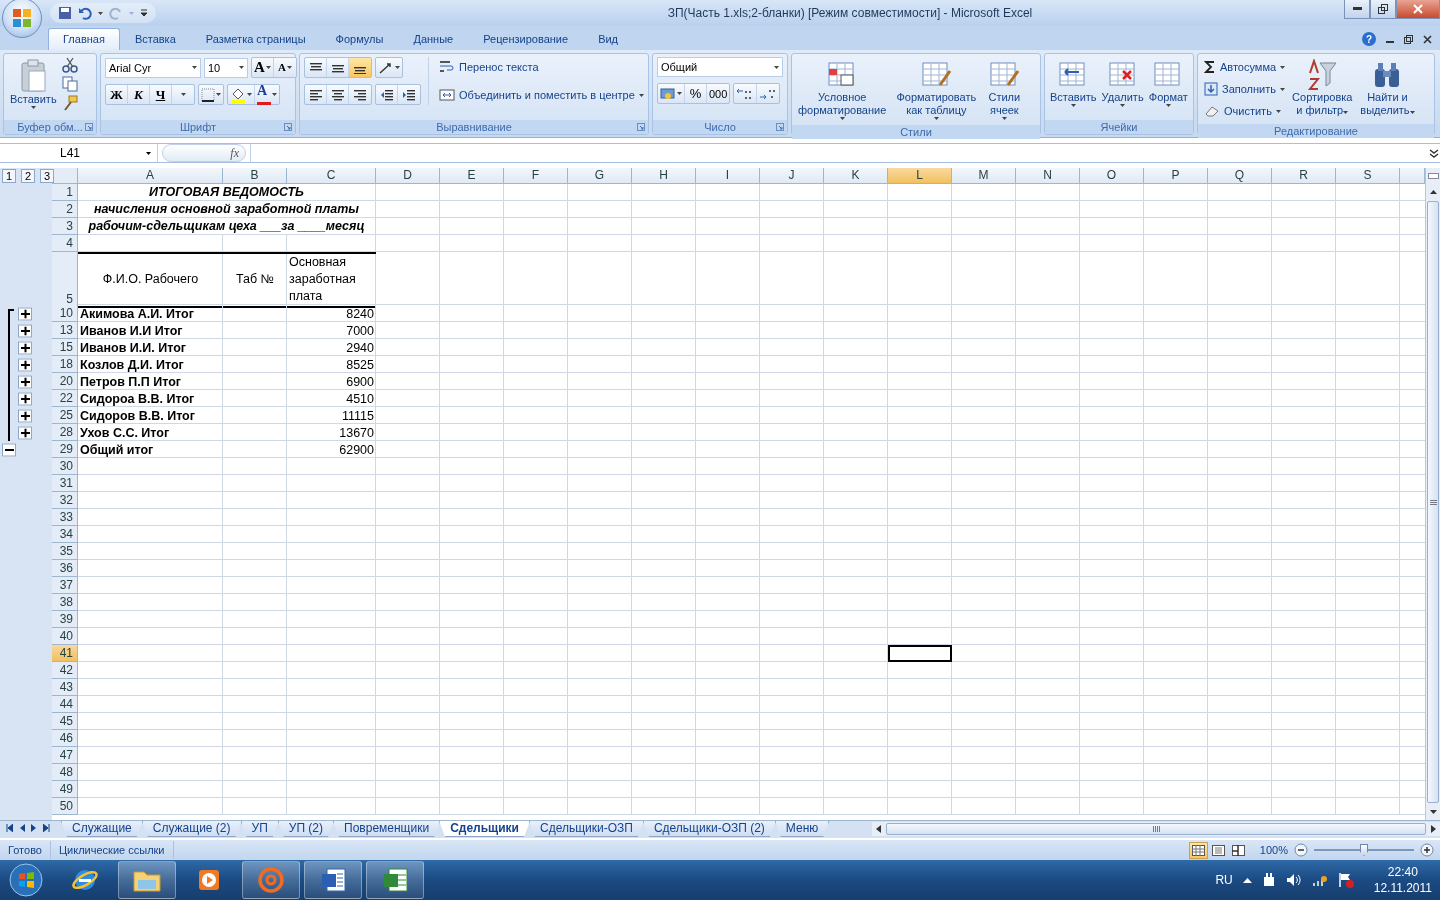  I want to click on collapse-group-button, so click(9, 449).